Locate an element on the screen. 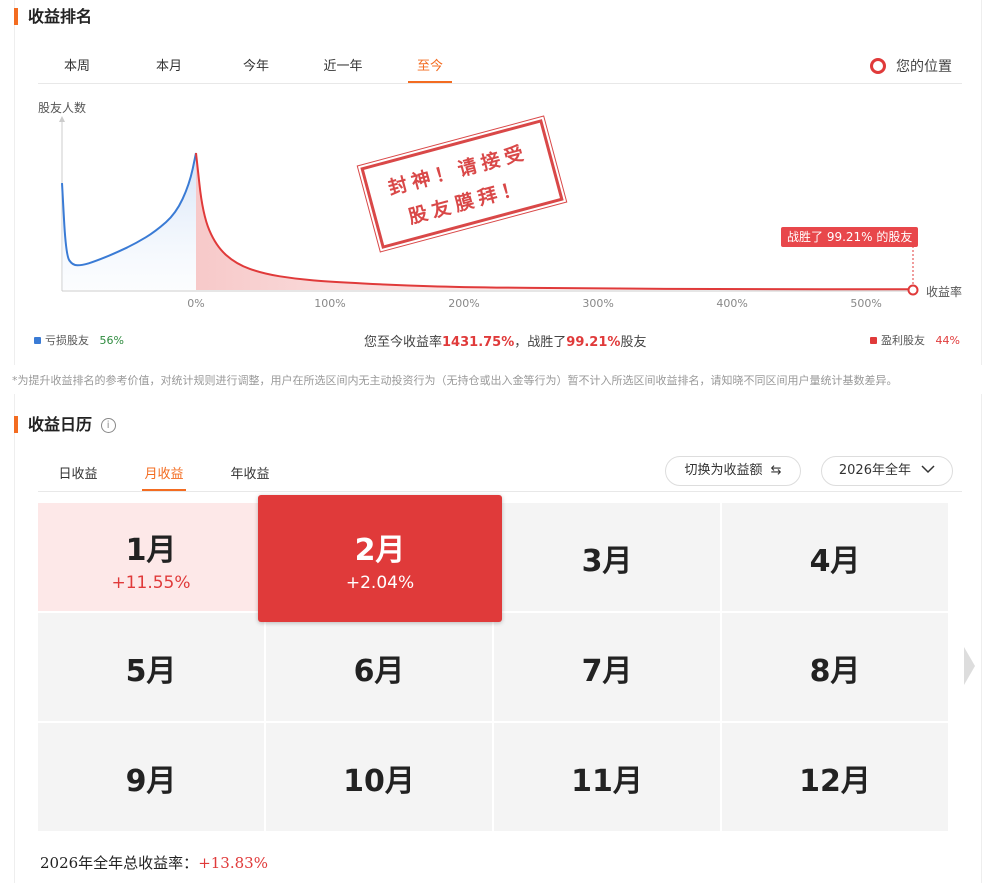 The image size is (986, 883). summary-mid: ，战胜了 is located at coordinates (540, 342).